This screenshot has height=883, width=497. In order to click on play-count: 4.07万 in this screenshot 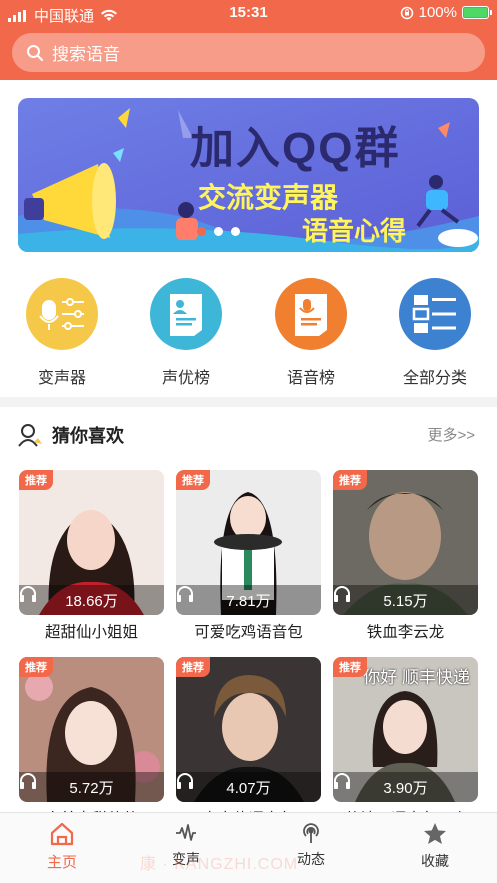, I will do `click(248, 787)`.